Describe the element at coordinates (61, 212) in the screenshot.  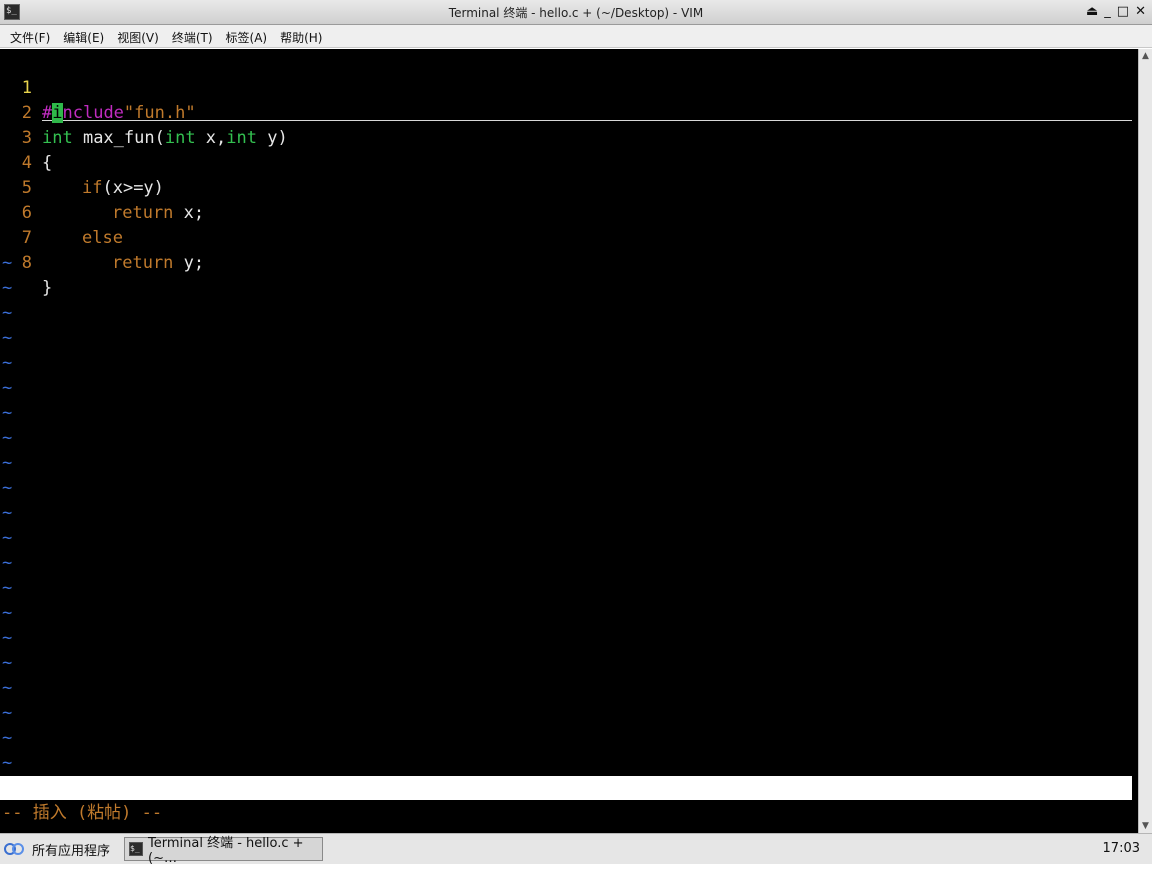
I see `code-line-6: 6 else` at that location.